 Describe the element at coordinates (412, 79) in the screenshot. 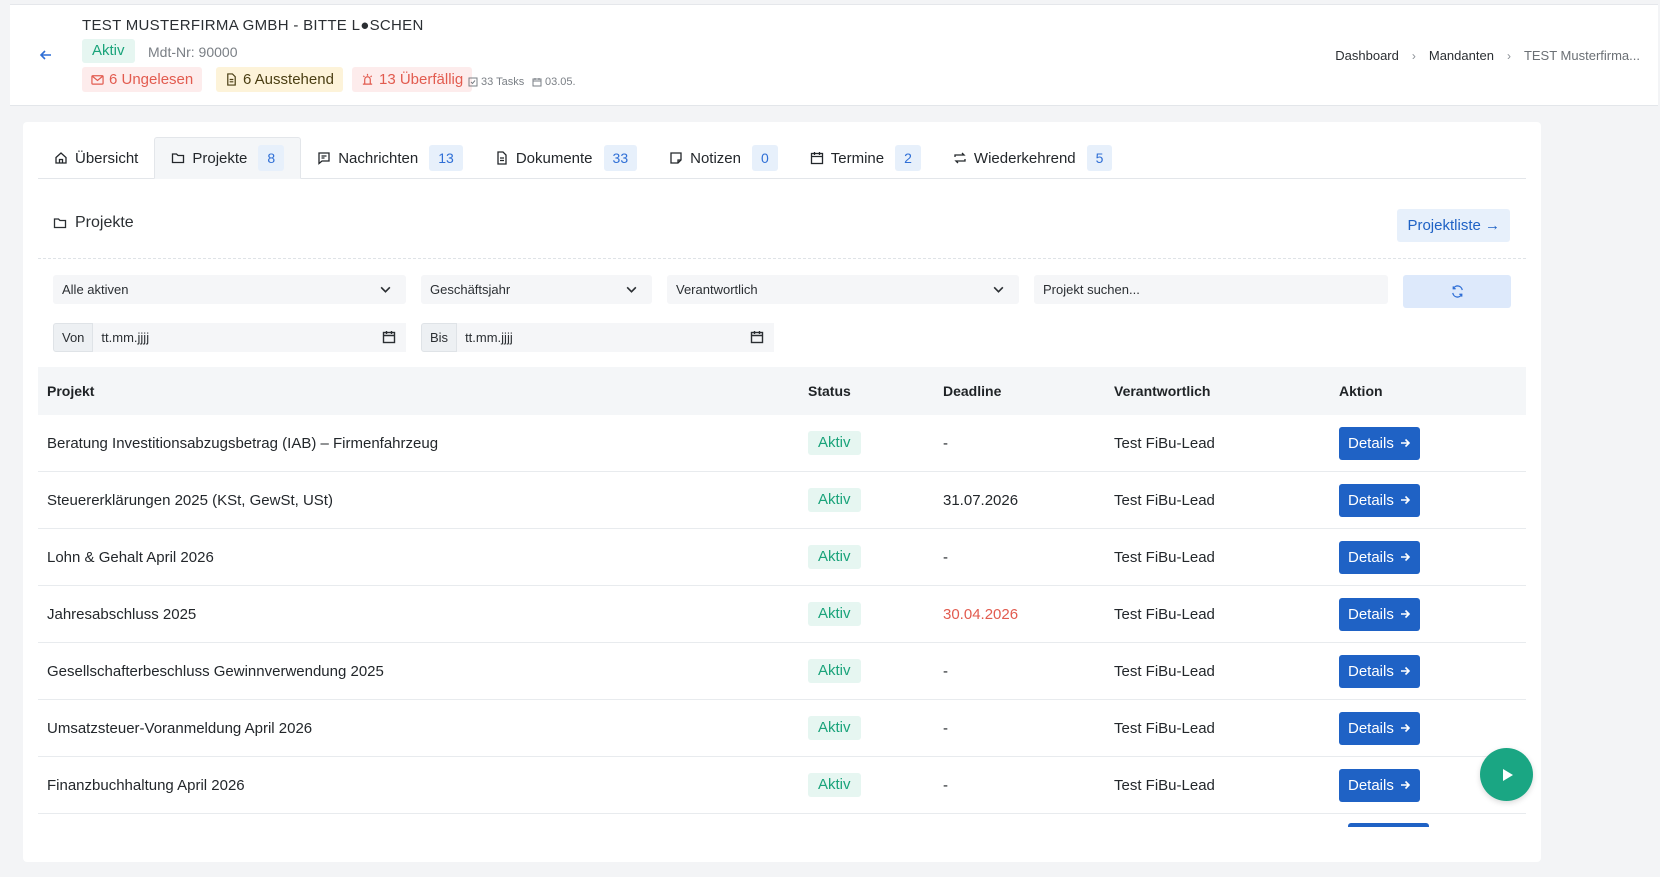

I see `overdue-badge: 13 Überfällig` at that location.